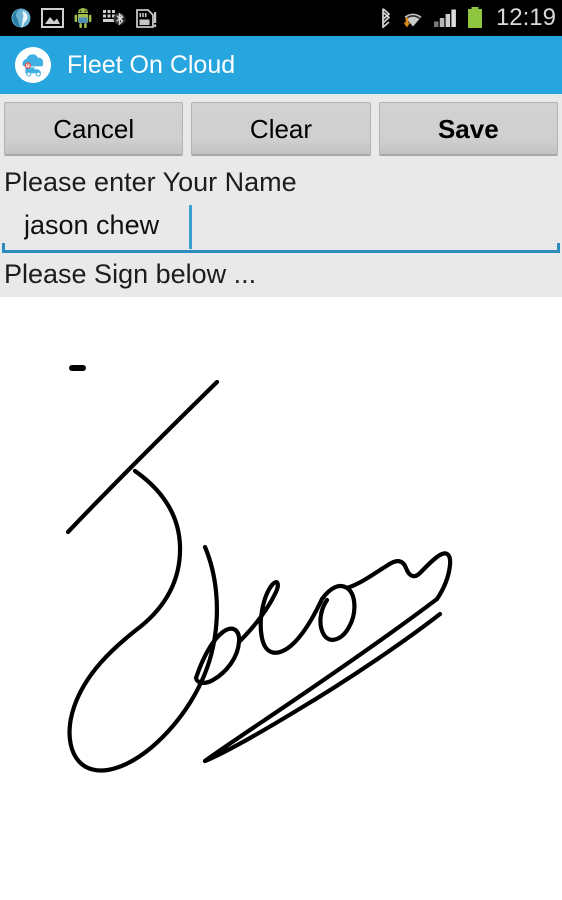 The height and width of the screenshot is (900, 562). What do you see at coordinates (33, 65) in the screenshot?
I see `fleet-on-cloud-logo` at bounding box center [33, 65].